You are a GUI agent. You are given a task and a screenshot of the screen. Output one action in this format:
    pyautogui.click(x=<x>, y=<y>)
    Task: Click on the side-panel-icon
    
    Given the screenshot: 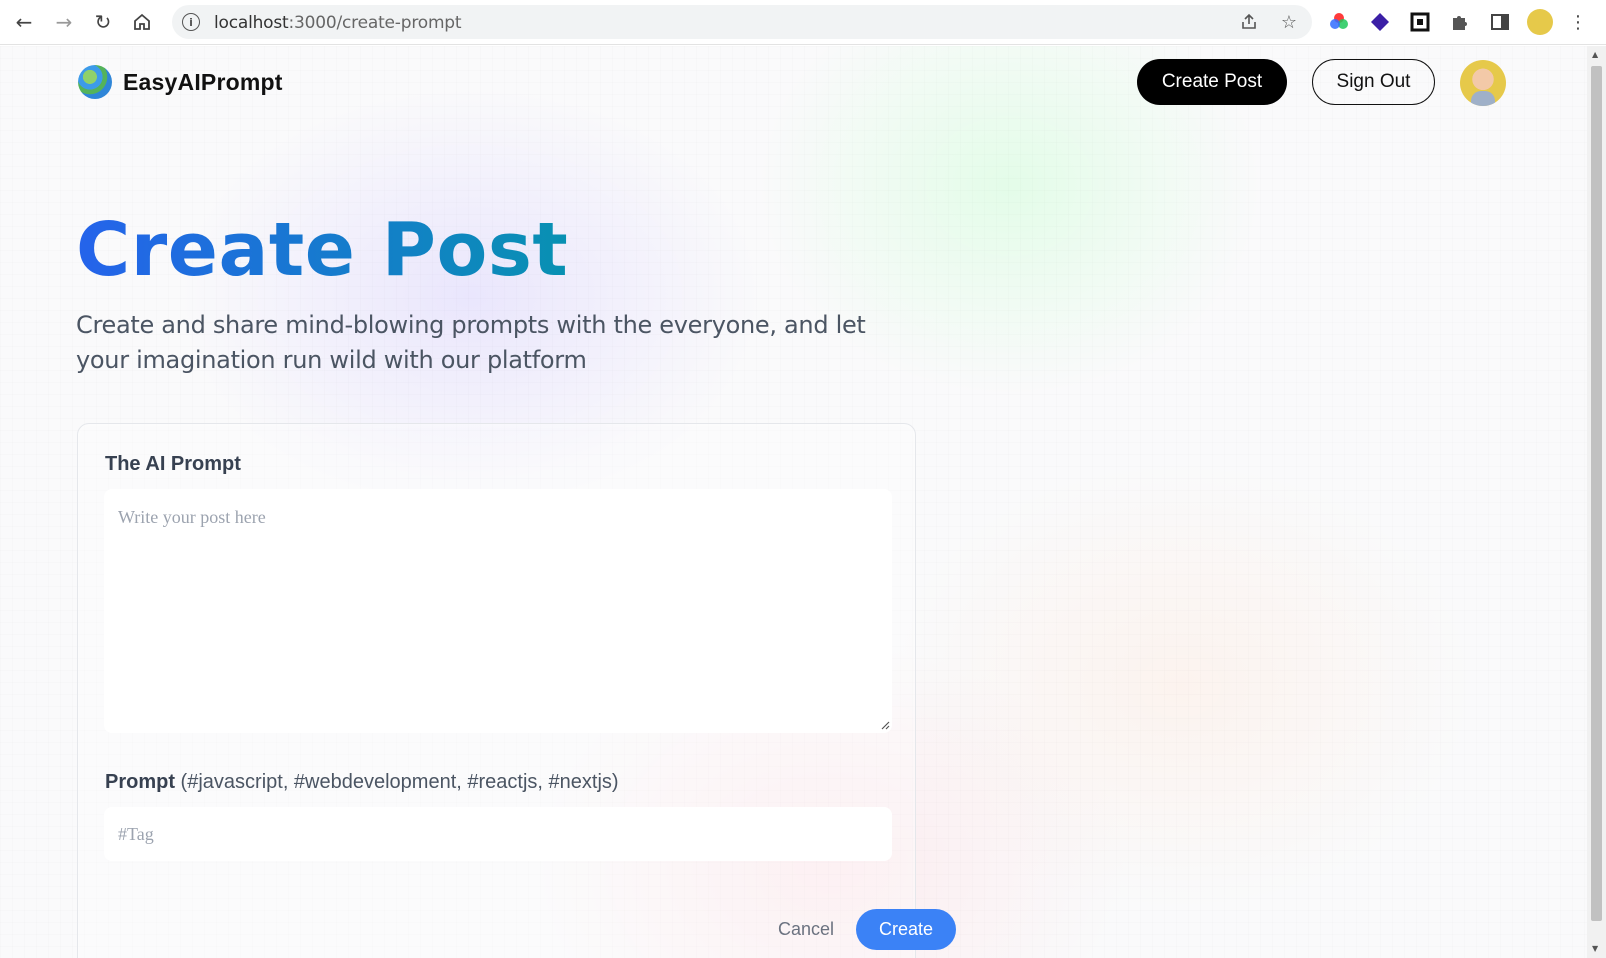 What is the action you would take?
    pyautogui.click(x=1500, y=22)
    